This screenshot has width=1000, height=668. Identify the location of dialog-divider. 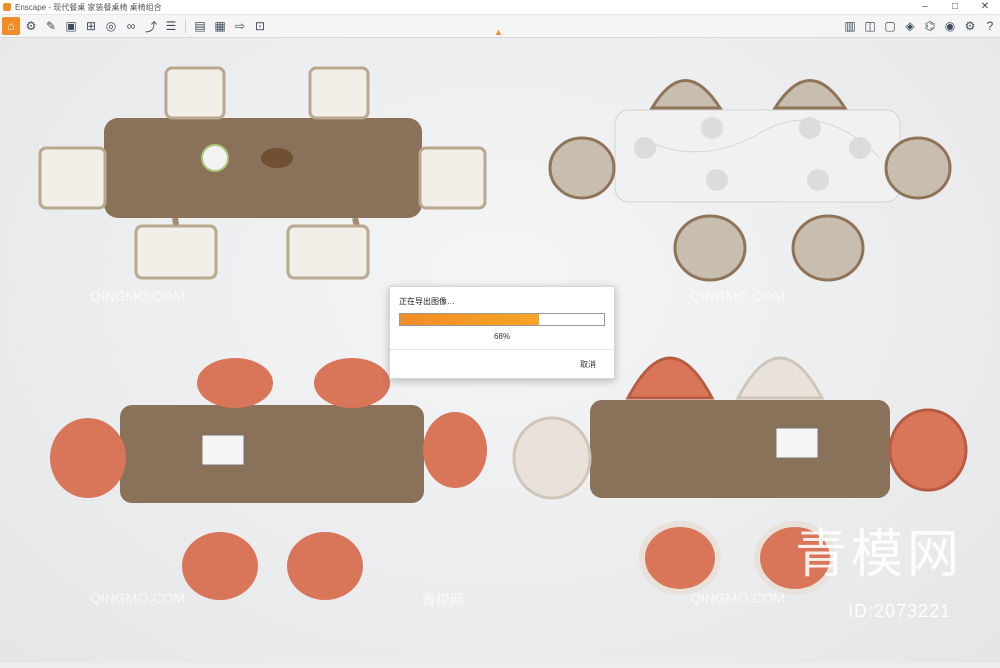
(502, 349).